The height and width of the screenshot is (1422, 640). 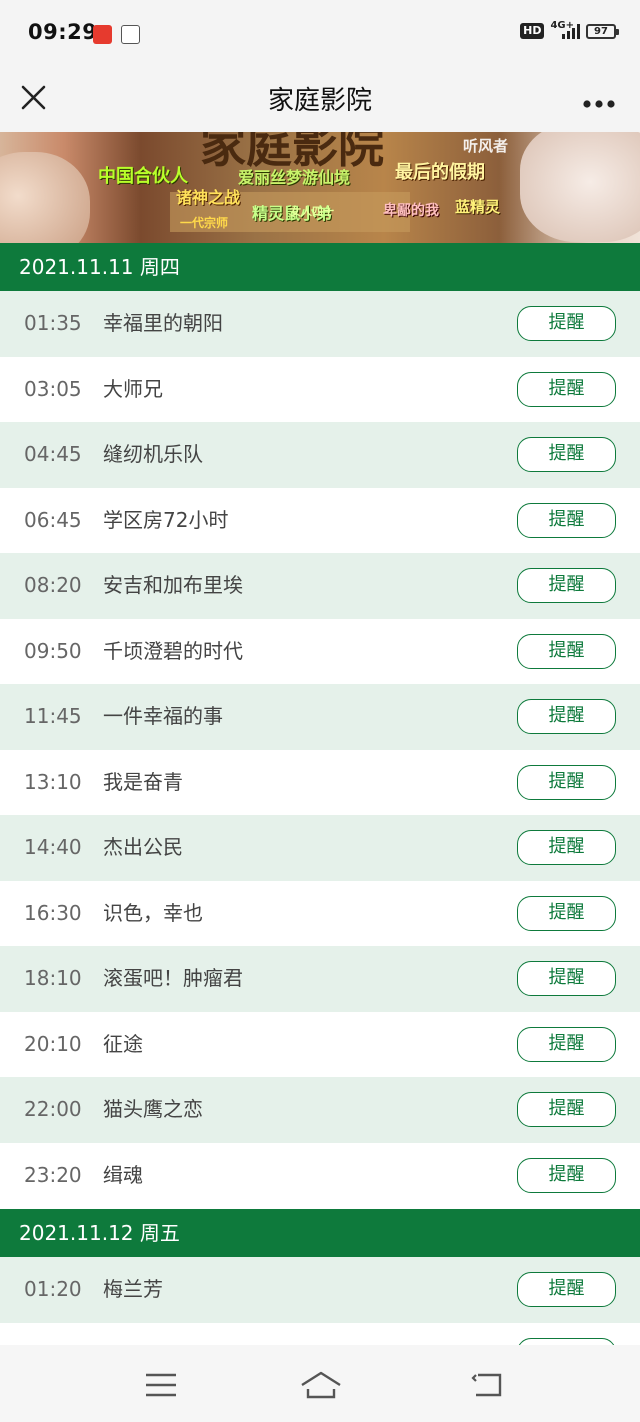 What do you see at coordinates (133, 388) in the screenshot?
I see `program-title: 大师兄` at bounding box center [133, 388].